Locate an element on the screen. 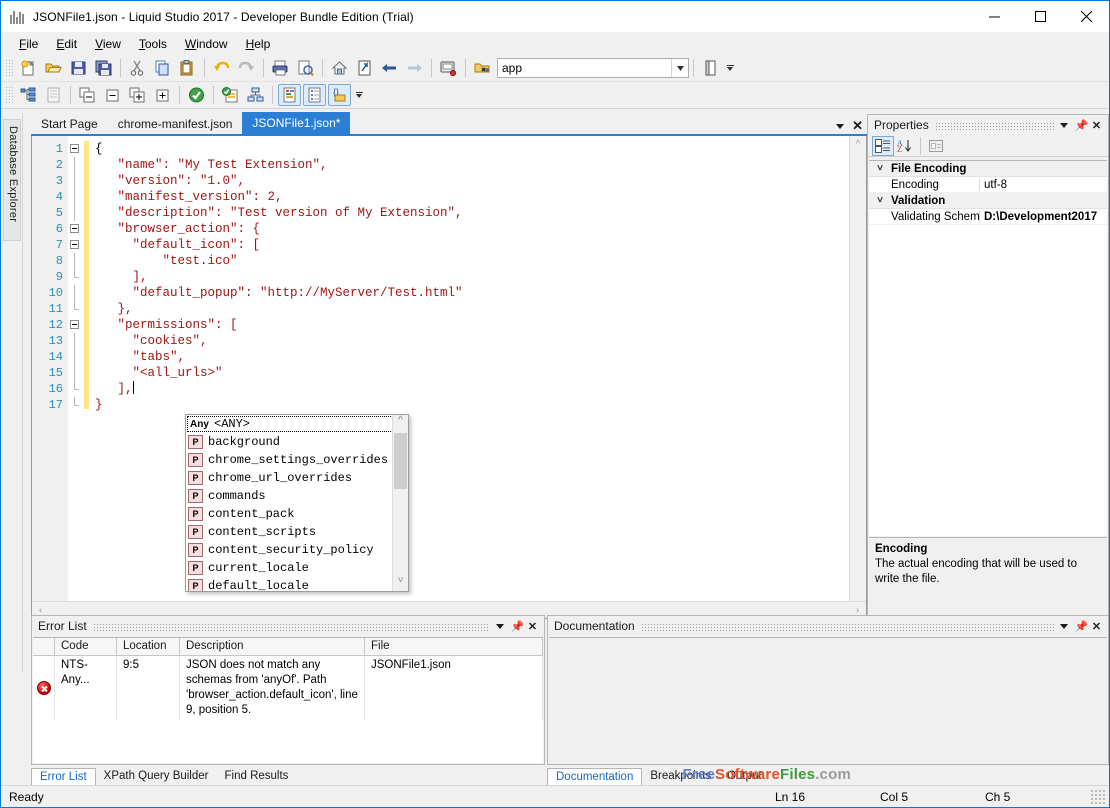 The width and height of the screenshot is (1110, 808). autocomplete-item: P default_locale is located at coordinates (297, 584).